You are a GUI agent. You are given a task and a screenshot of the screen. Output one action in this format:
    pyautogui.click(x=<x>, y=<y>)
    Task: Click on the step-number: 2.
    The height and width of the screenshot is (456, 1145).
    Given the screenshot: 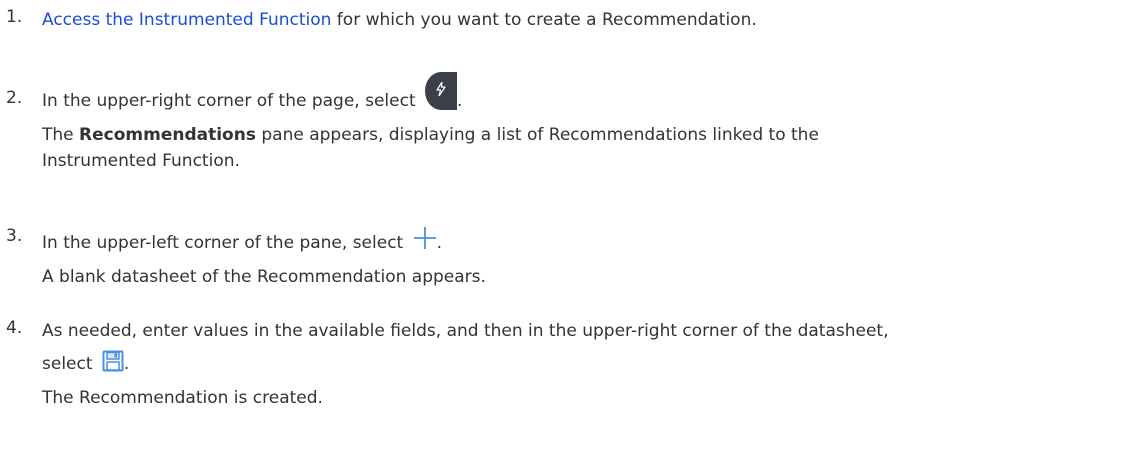 What is the action you would take?
    pyautogui.click(x=14, y=98)
    